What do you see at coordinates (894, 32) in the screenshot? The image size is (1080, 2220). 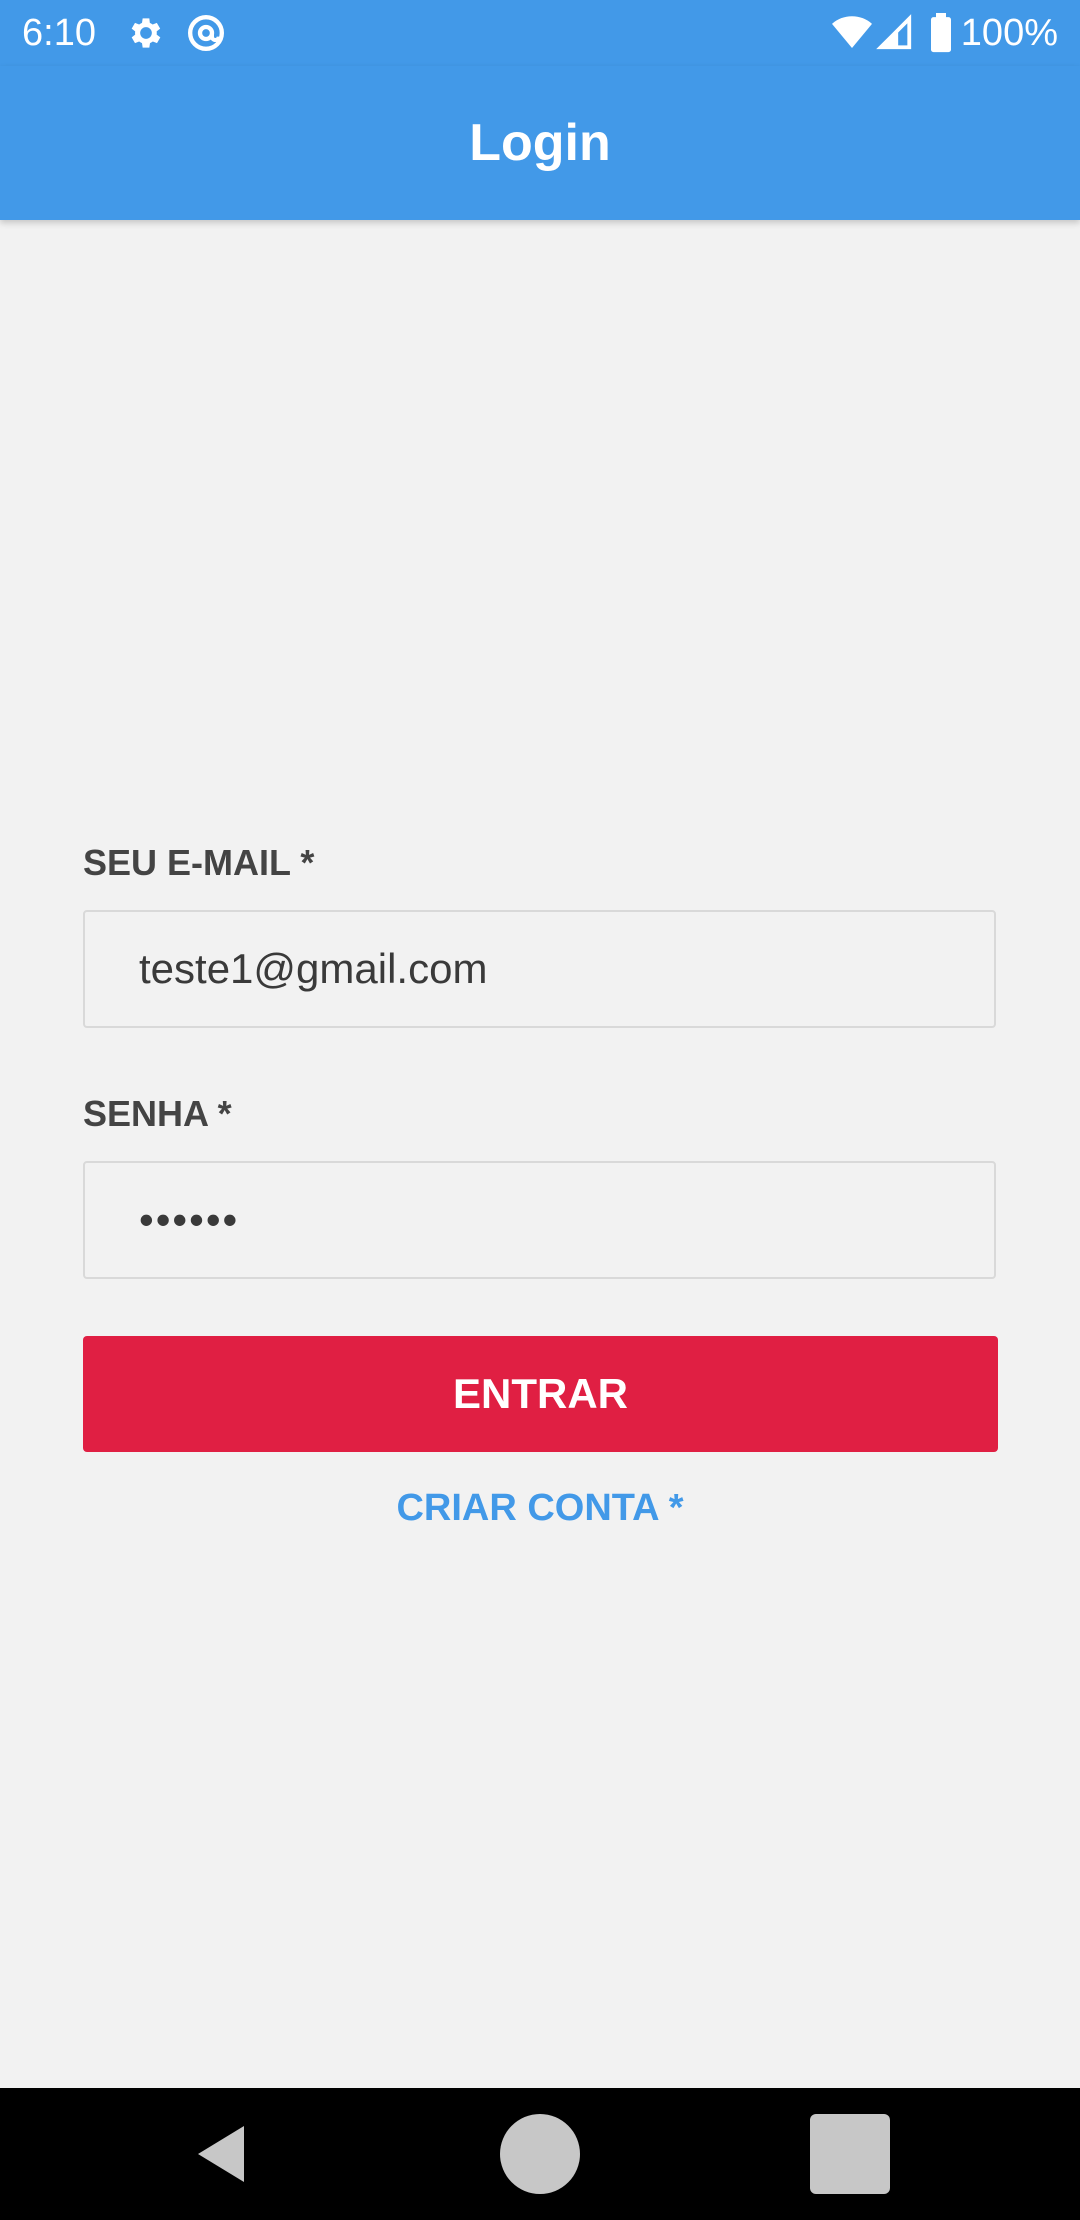 I see `signal-icon` at bounding box center [894, 32].